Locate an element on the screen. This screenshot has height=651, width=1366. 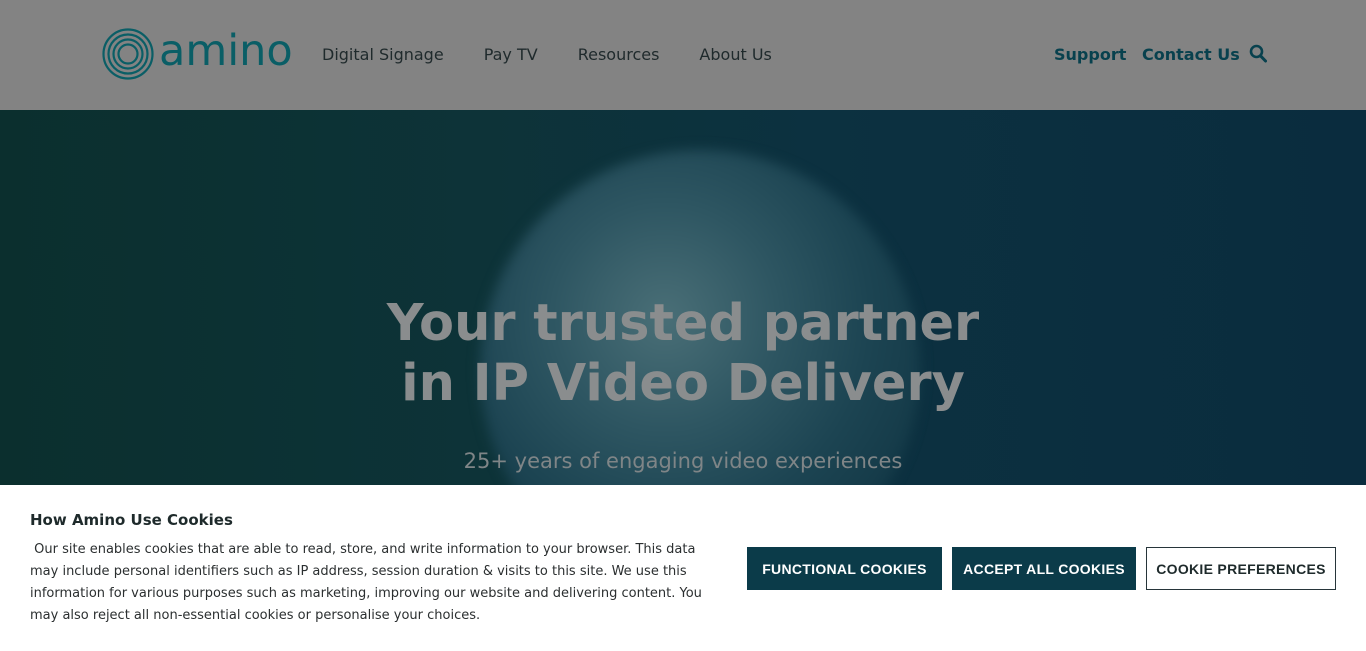
contact-us-link: Contact Us is located at coordinates (1191, 55).